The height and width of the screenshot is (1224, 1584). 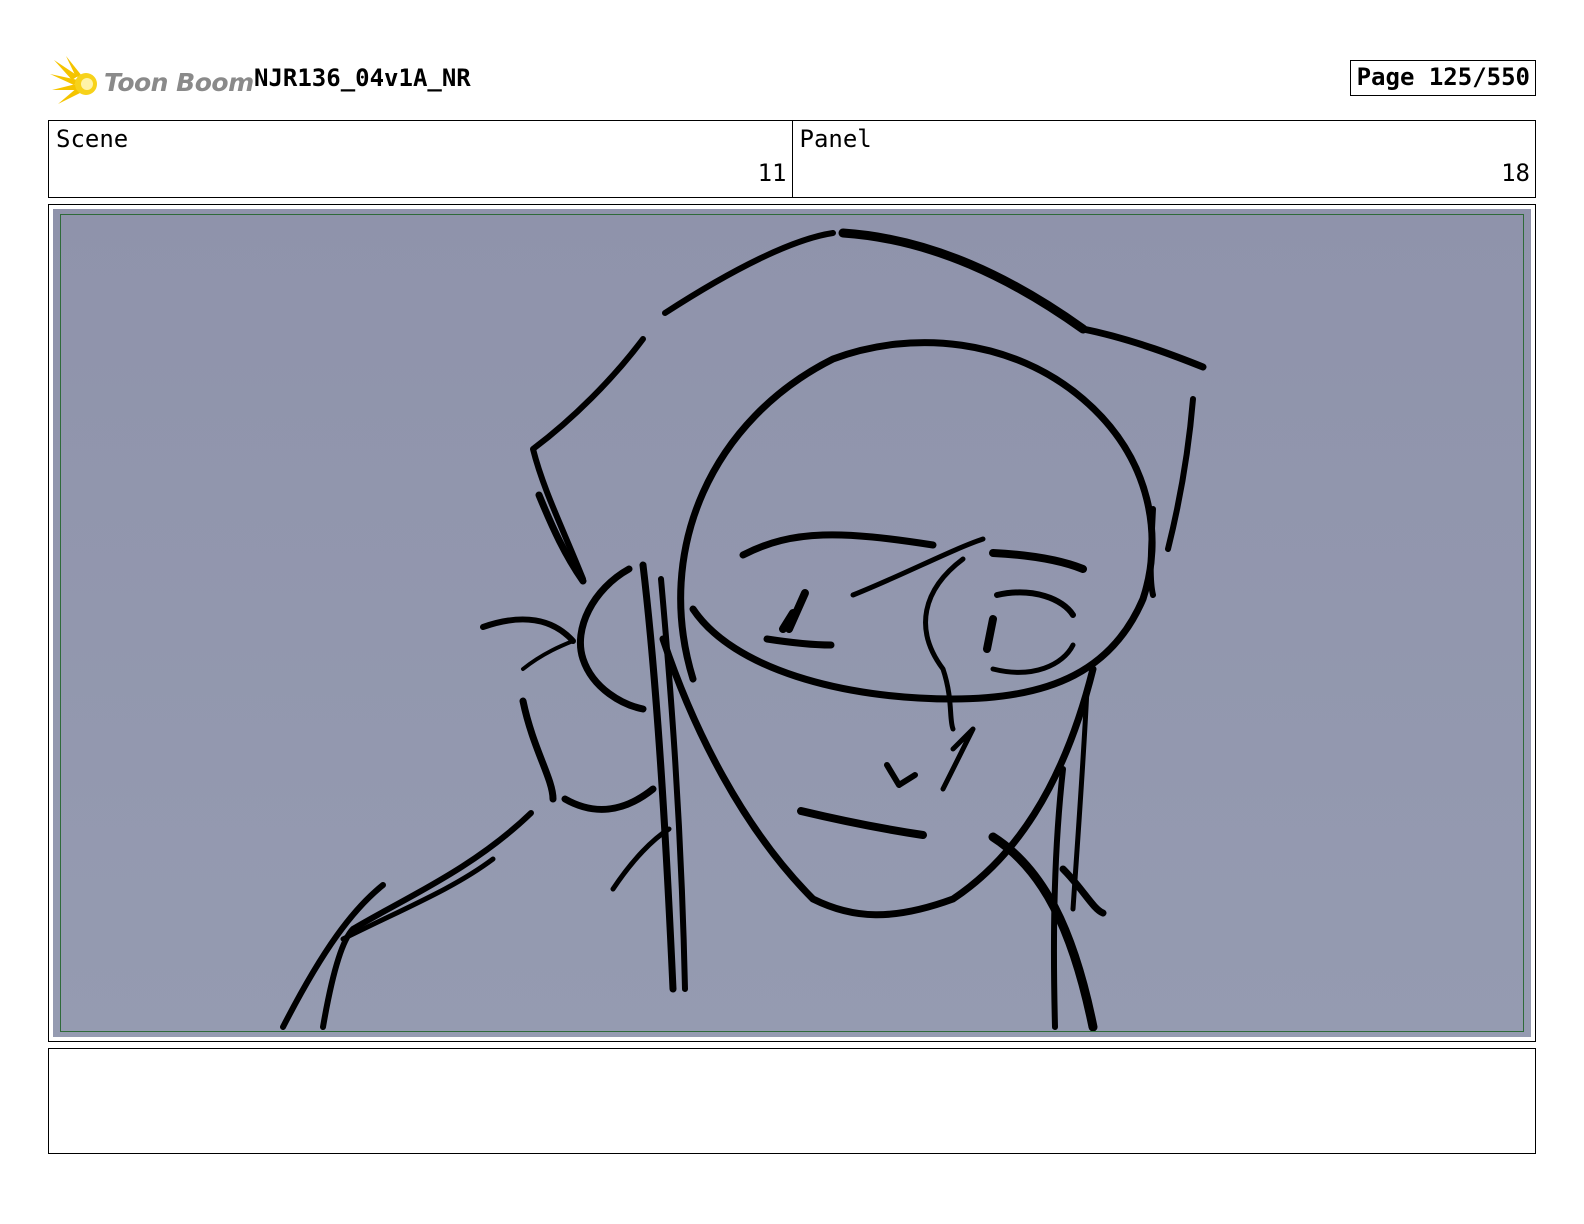 What do you see at coordinates (420, 159) in the screenshot?
I see `scene-cell: Scene 11` at bounding box center [420, 159].